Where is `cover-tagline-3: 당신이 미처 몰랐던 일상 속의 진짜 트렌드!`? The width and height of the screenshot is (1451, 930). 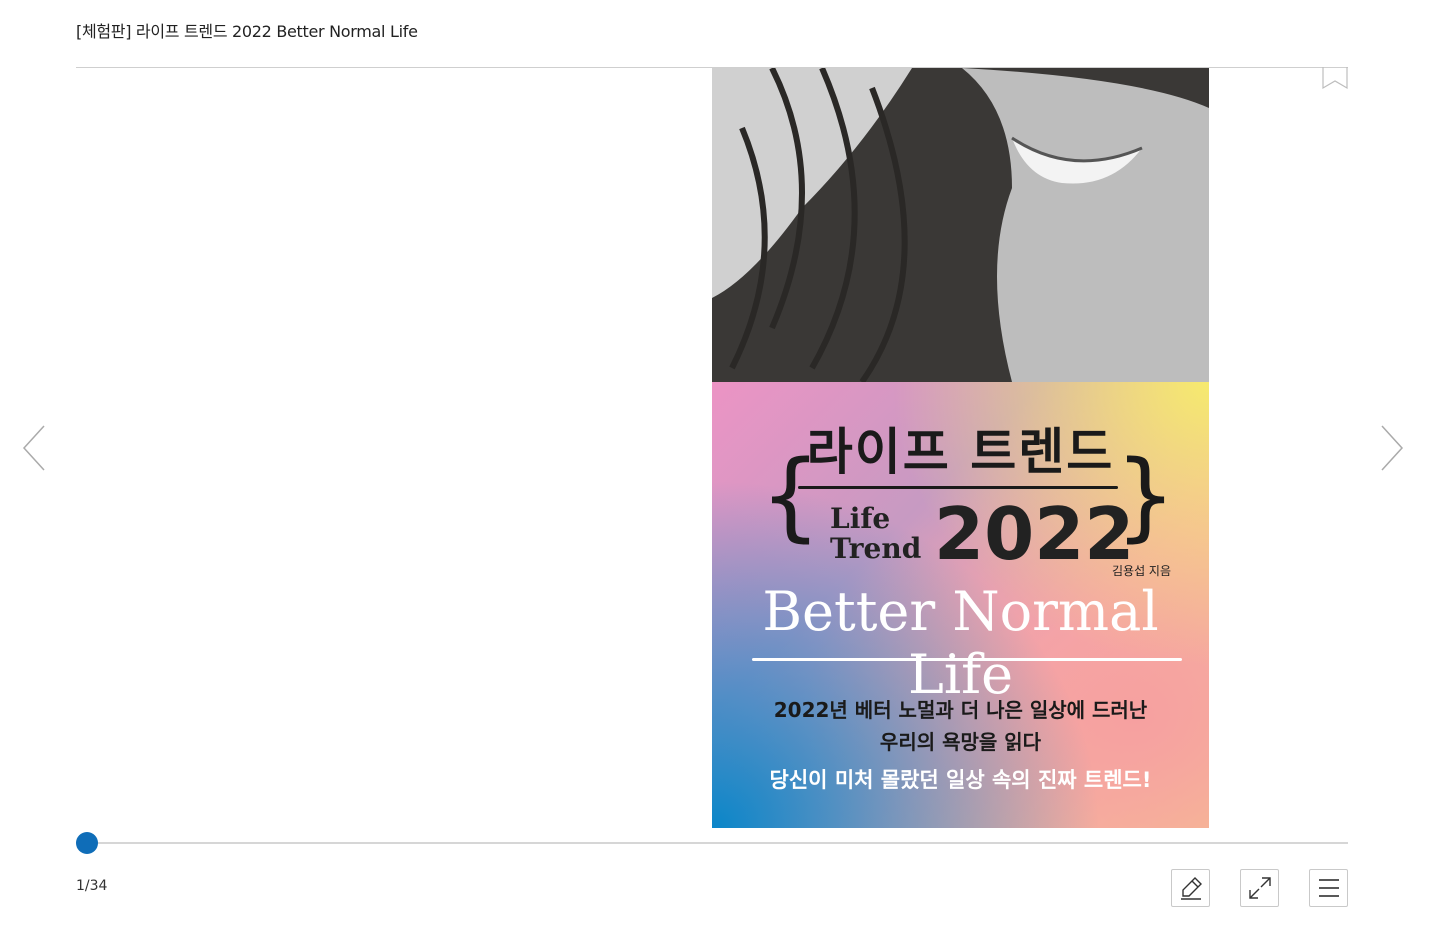 cover-tagline-3: 당신이 미처 몰랐던 일상 속의 진짜 트렌드! is located at coordinates (960, 780).